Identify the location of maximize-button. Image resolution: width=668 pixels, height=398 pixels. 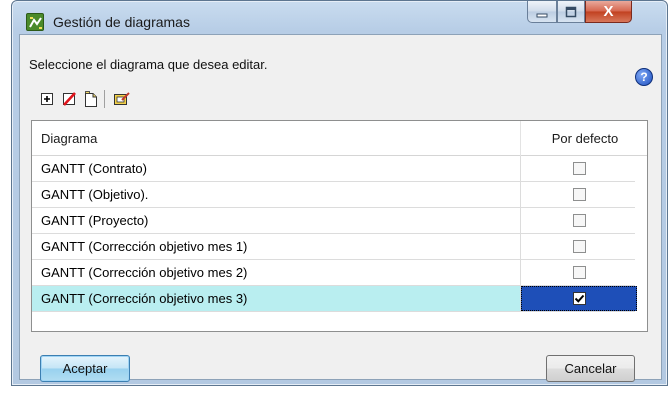
(571, 12).